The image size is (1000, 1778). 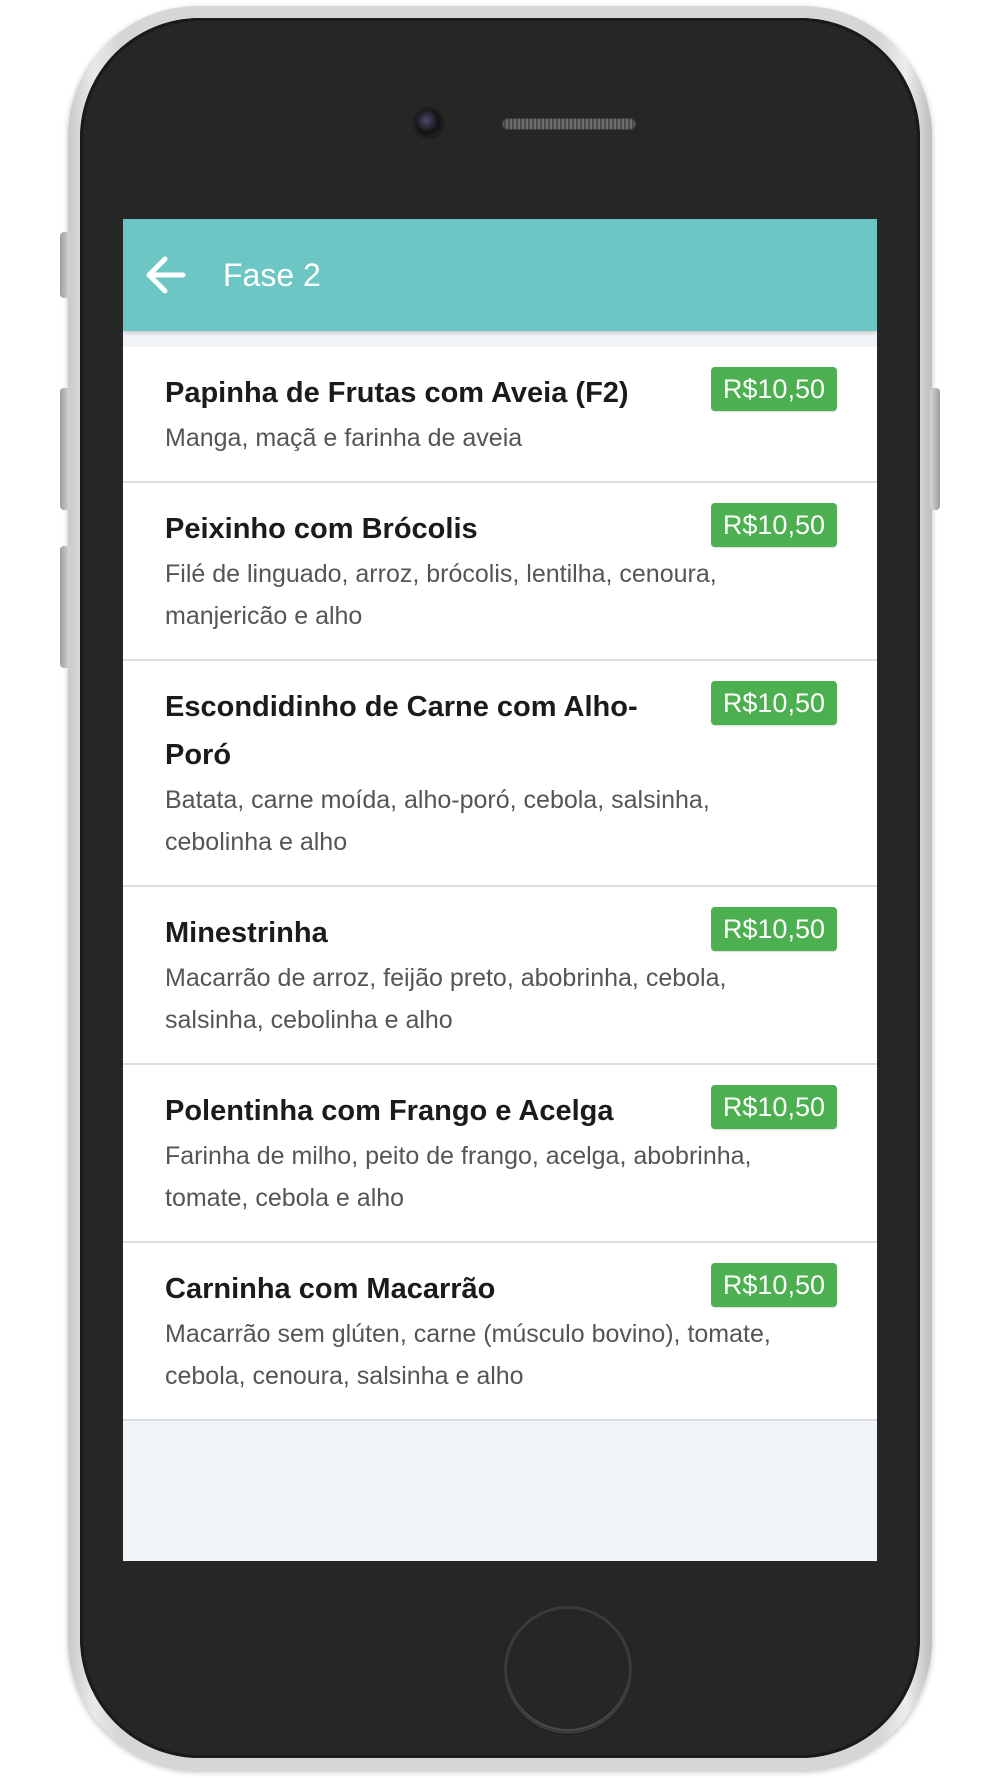 I want to click on item-name: Escondidinho de Carne com Alho-Poró, so click(x=401, y=731).